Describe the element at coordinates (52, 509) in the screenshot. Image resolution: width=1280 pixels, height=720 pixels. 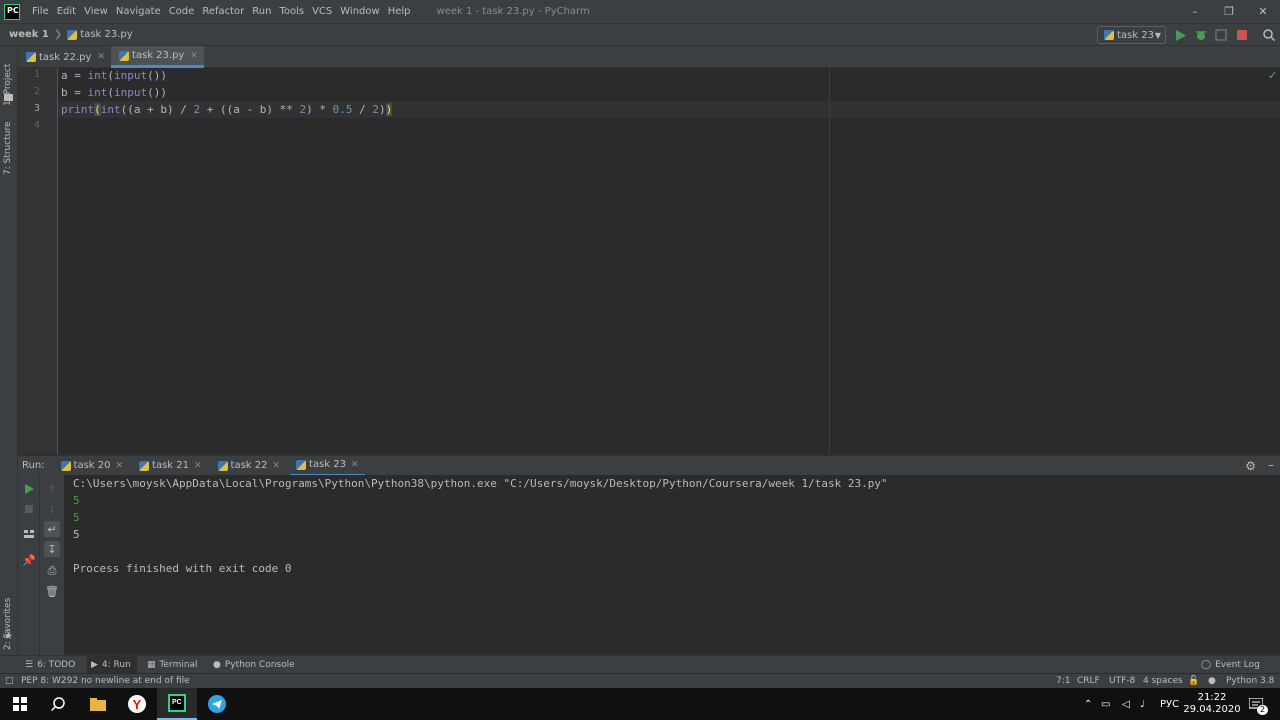
I see `arrow-down-icon: ↓` at that location.